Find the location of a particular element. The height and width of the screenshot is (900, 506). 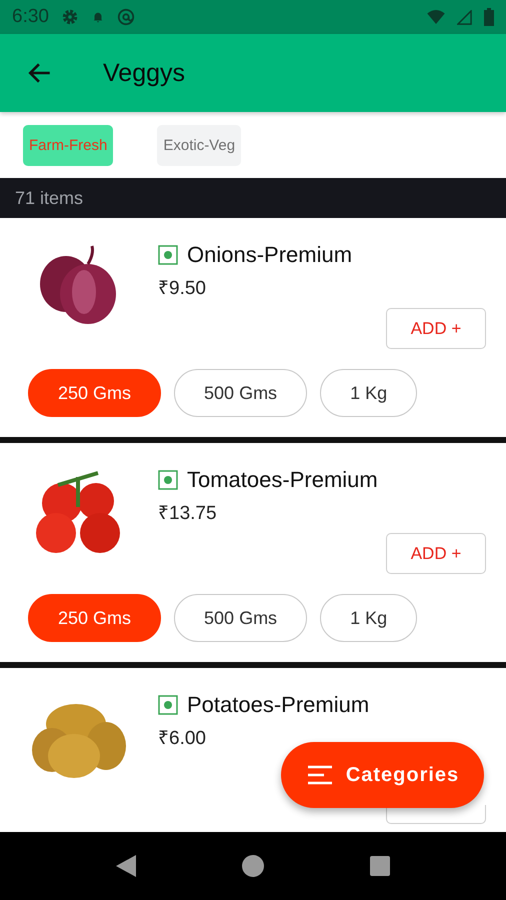

product-price: ₹6.00 is located at coordinates (182, 738).